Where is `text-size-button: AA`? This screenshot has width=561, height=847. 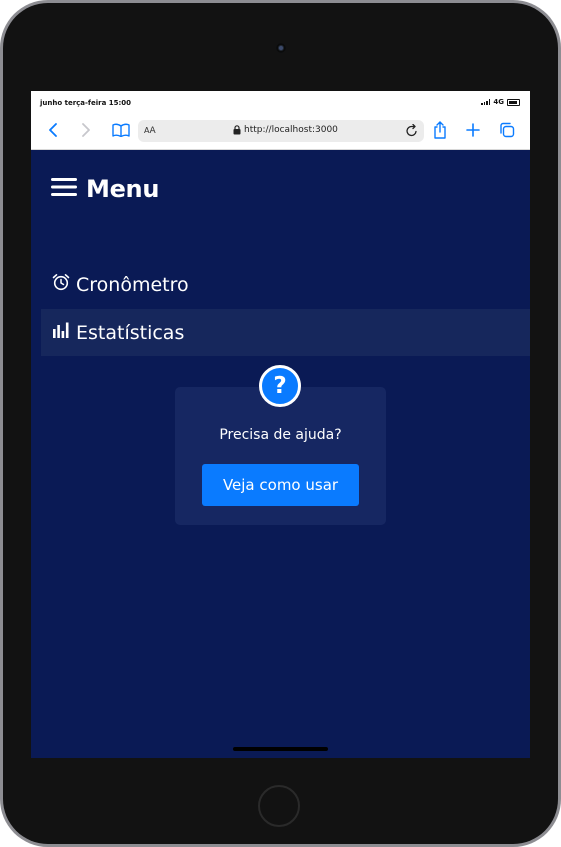
text-size-button: AA is located at coordinates (150, 131).